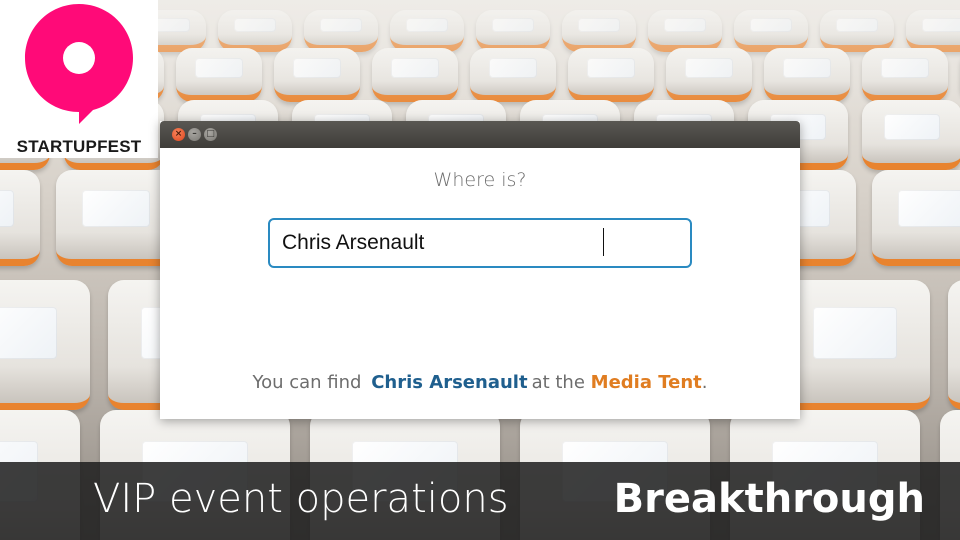 This screenshot has width=960, height=540. What do you see at coordinates (210, 134) in the screenshot?
I see `maximize-icon: □` at bounding box center [210, 134].